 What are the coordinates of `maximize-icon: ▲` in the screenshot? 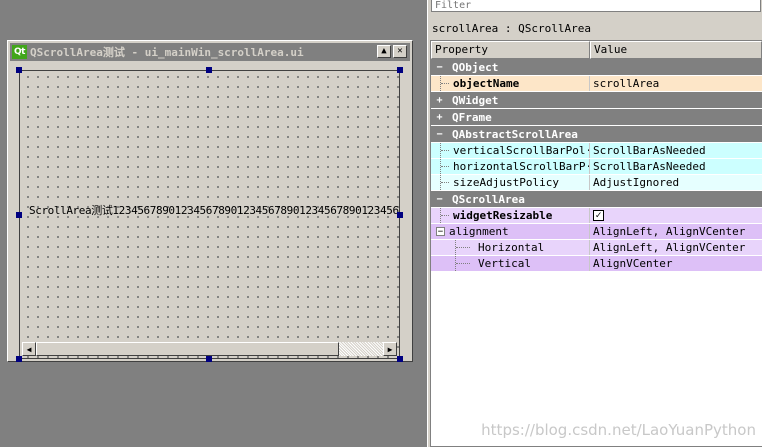 It's located at (384, 51).